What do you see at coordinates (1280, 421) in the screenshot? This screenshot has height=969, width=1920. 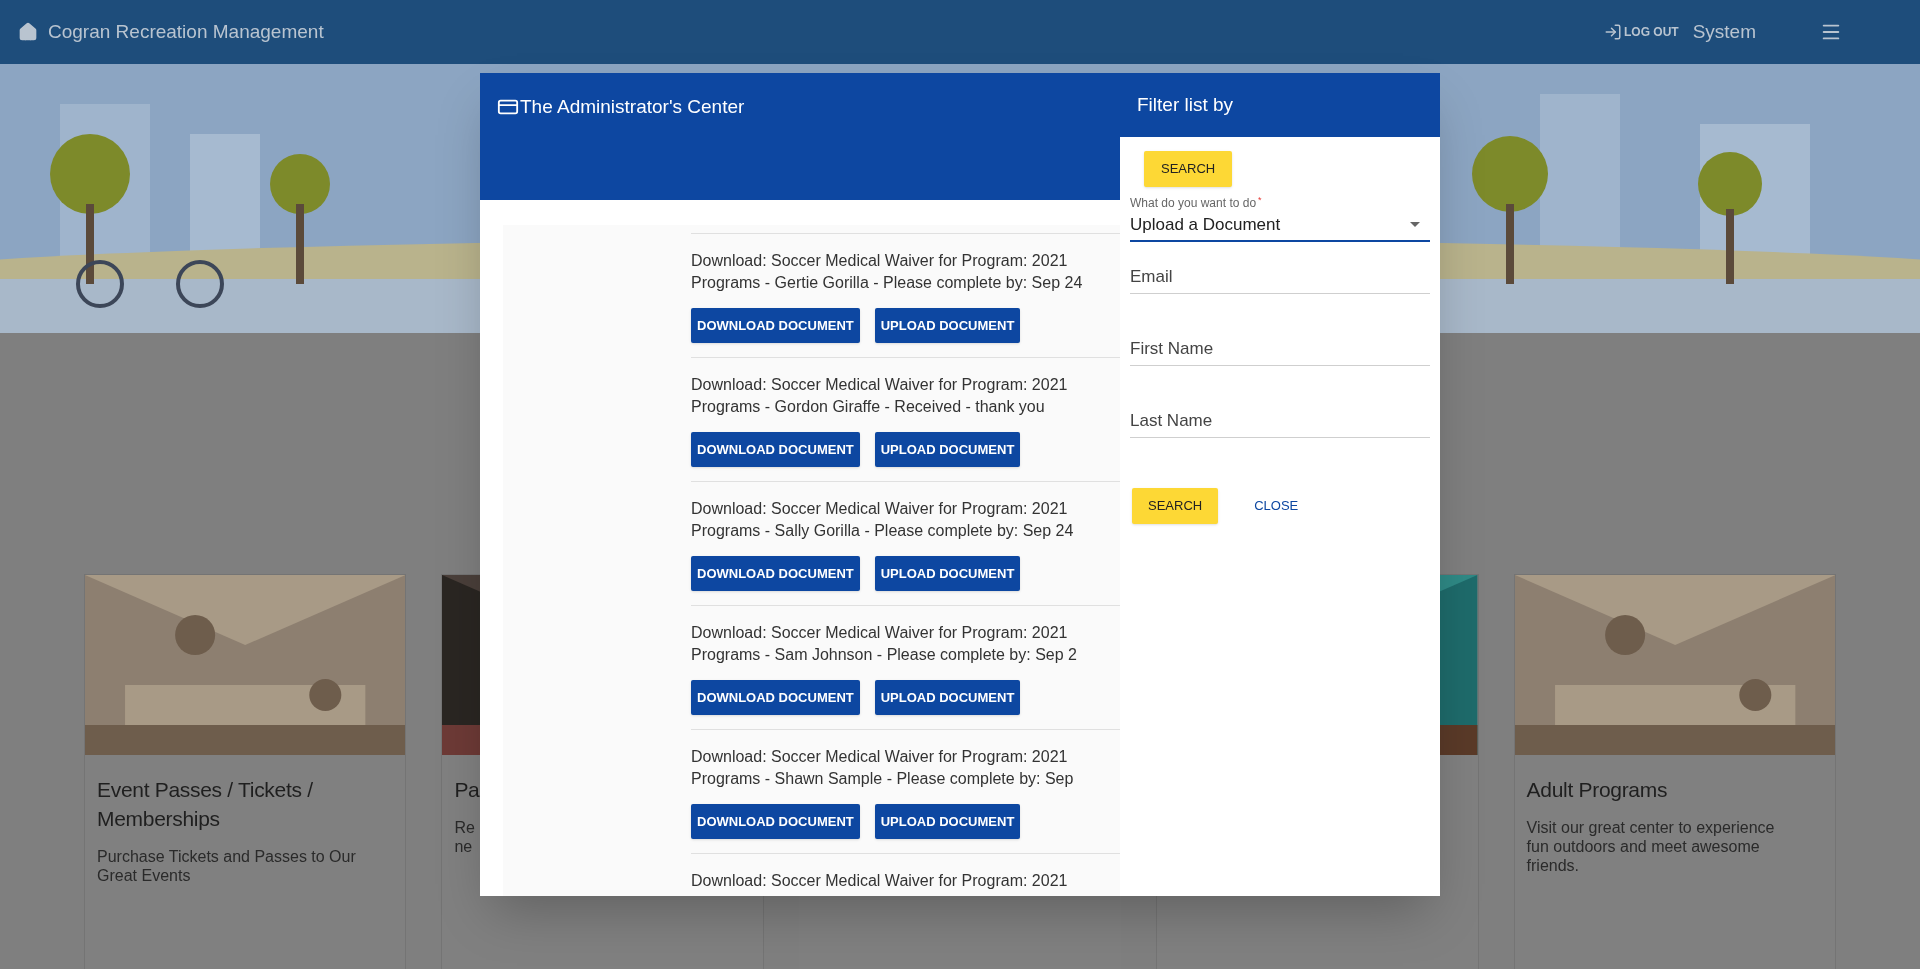 I see `input-field: Last Name` at bounding box center [1280, 421].